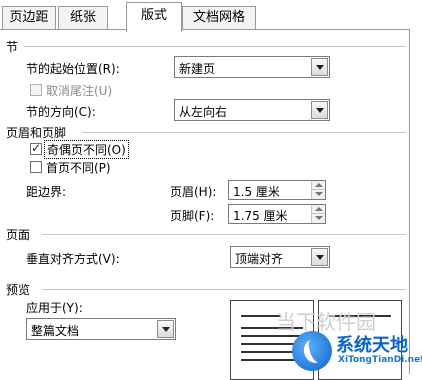  Describe the element at coordinates (219, 18) in the screenshot. I see `tab-doc-grid: 文档网格` at that location.